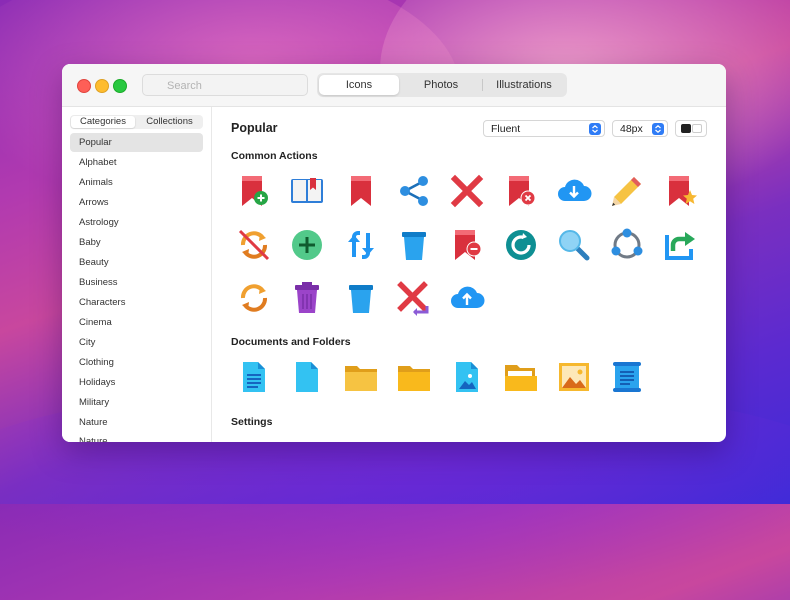 The image size is (790, 600). What do you see at coordinates (254, 377) in the screenshot?
I see `document-text-icon` at bounding box center [254, 377].